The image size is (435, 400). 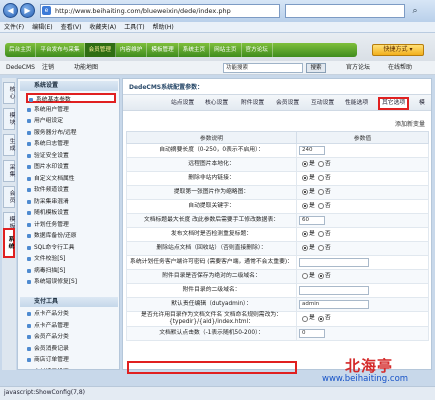 I want to click on sidebar-item: 商店订单管理, so click(x=71, y=360).